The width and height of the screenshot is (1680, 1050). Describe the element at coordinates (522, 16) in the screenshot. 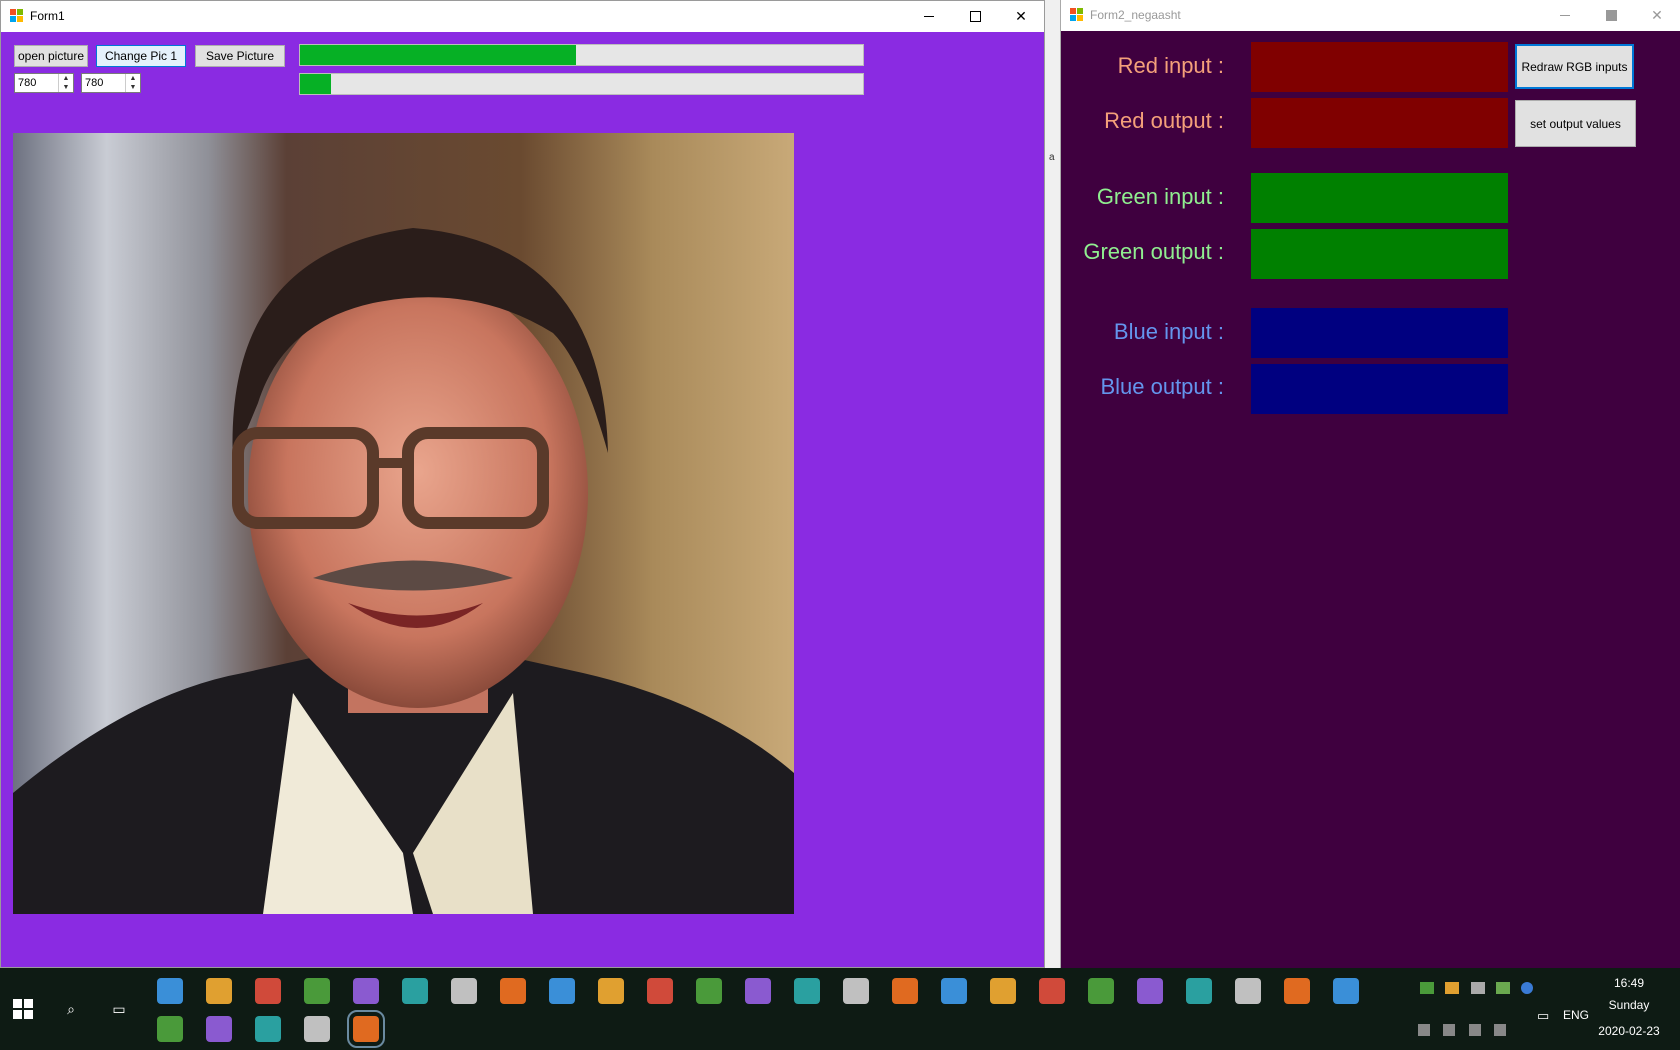

I see `form1-titlebar: Form1 ✕` at that location.